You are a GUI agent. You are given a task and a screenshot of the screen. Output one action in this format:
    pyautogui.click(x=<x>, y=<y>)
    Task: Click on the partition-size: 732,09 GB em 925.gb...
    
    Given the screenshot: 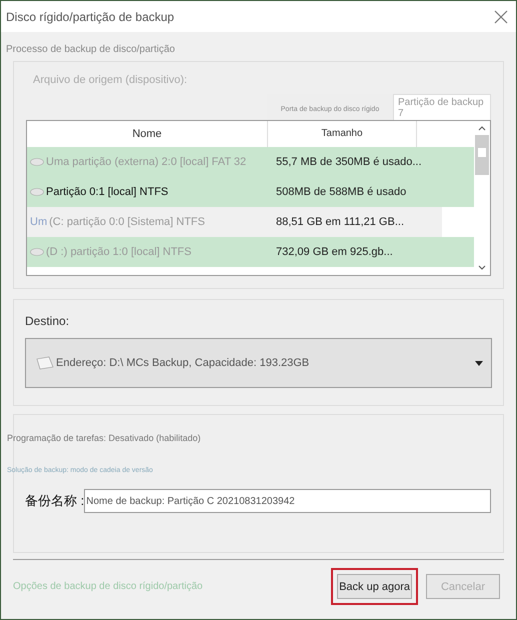 What is the action you would take?
    pyautogui.click(x=334, y=252)
    